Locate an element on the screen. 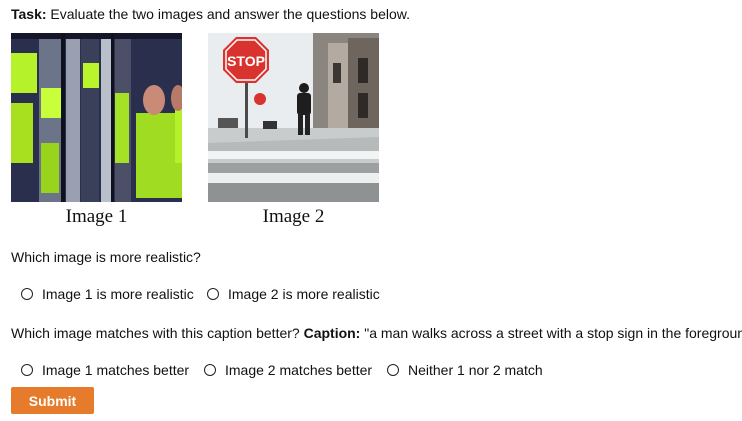 The image size is (742, 421). task-label: Task: is located at coordinates (29, 14).